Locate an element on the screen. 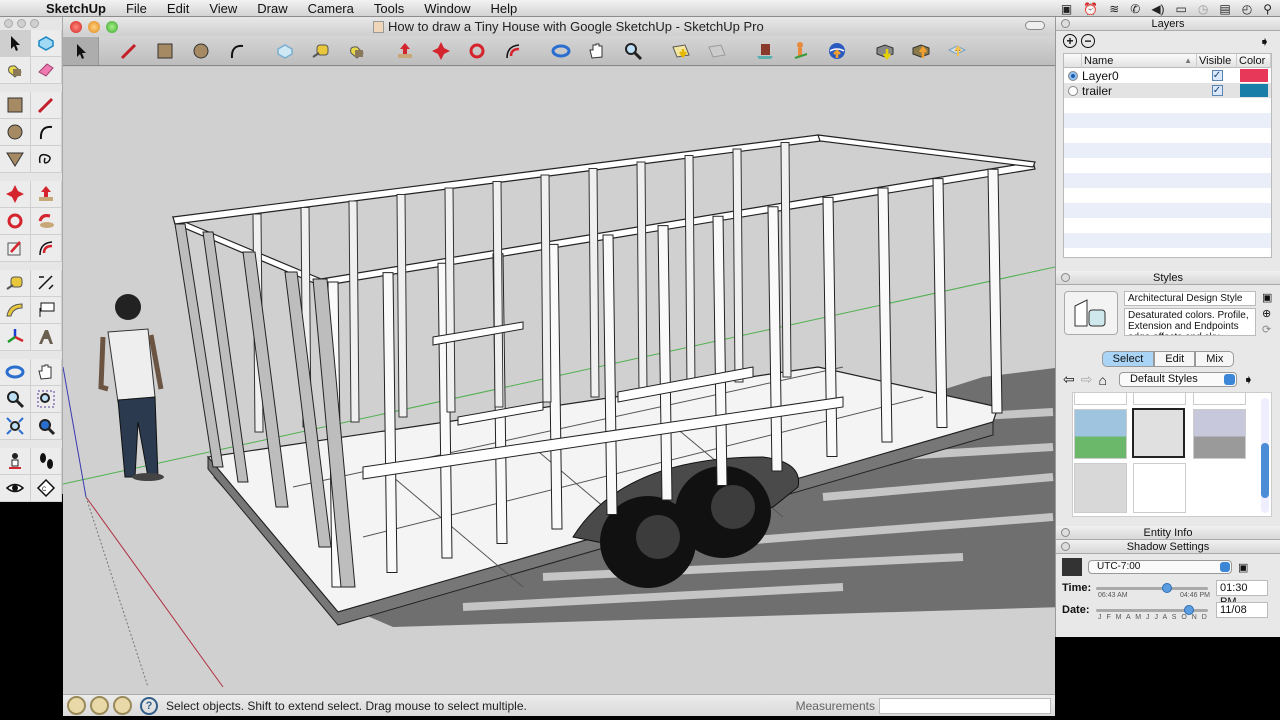  polygon-tool is located at coordinates (15, 159).